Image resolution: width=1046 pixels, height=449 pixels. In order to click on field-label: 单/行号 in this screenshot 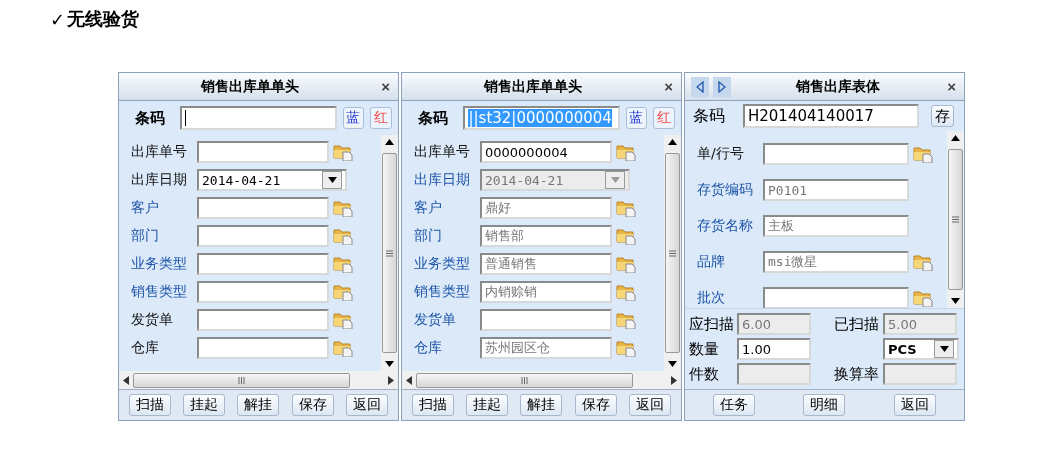, I will do `click(721, 154)`.